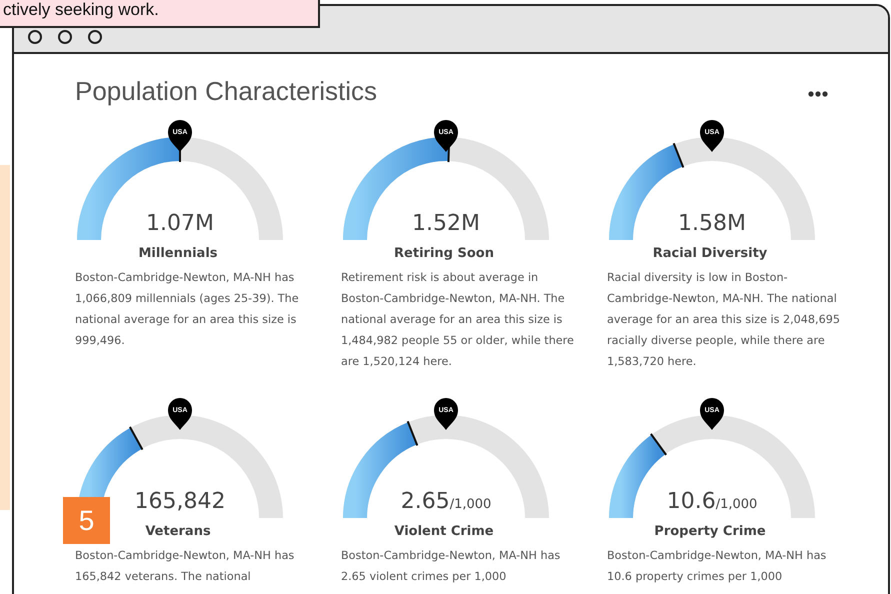 The image size is (891, 594). Describe the element at coordinates (818, 94) in the screenshot. I see `more-icon` at that location.